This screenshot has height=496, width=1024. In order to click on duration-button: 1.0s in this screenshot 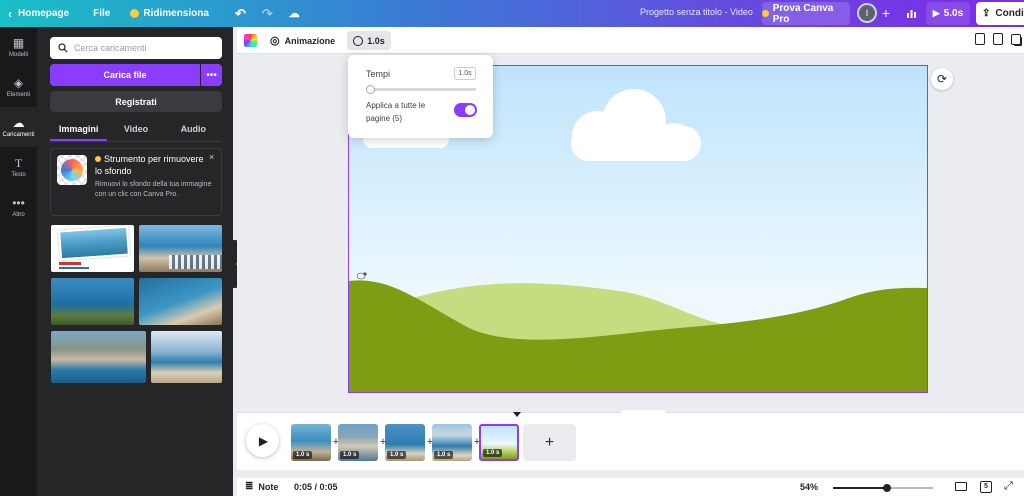, I will do `click(369, 40)`.